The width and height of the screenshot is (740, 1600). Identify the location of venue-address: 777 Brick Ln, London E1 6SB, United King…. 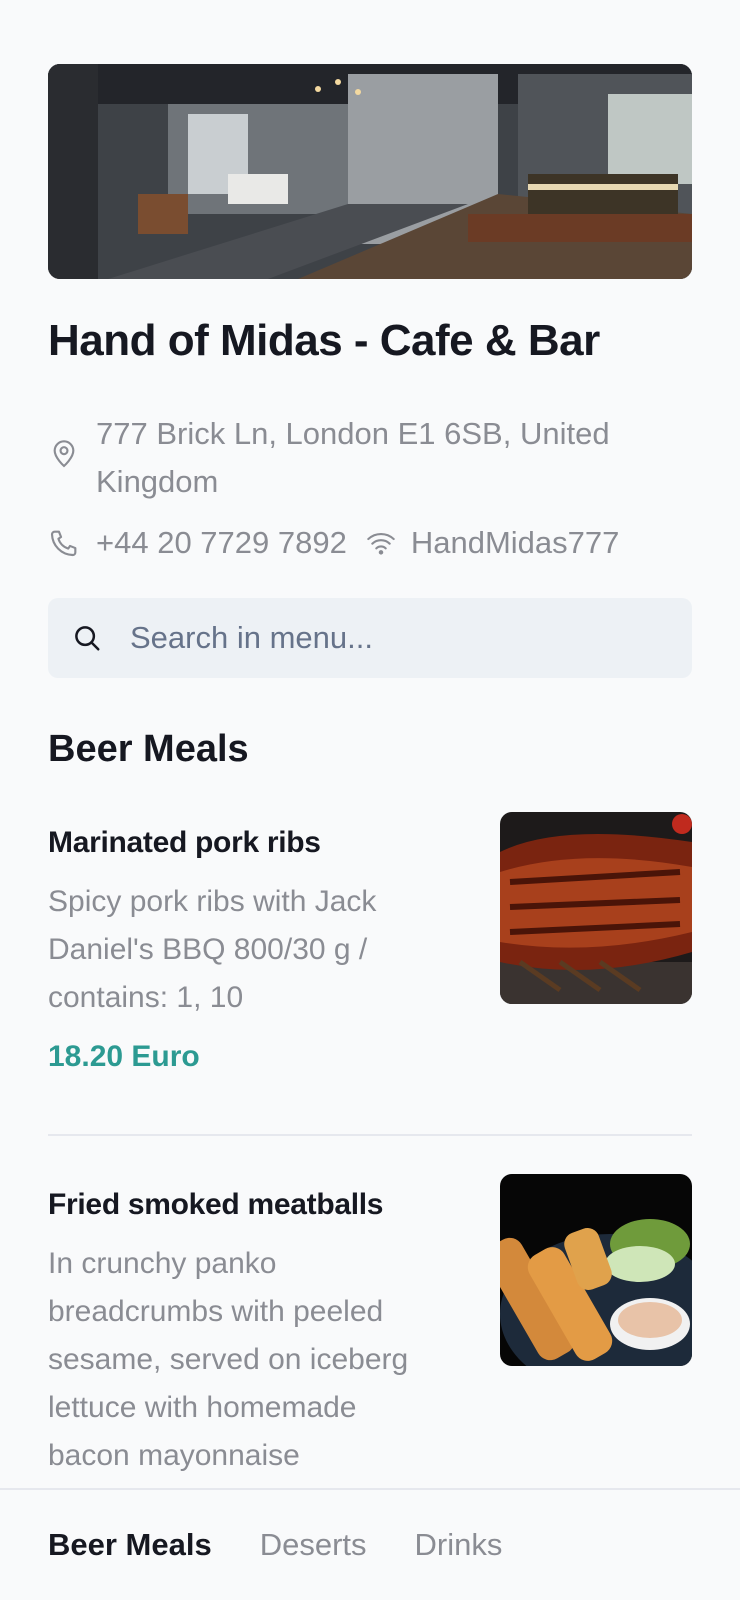
(358, 458).